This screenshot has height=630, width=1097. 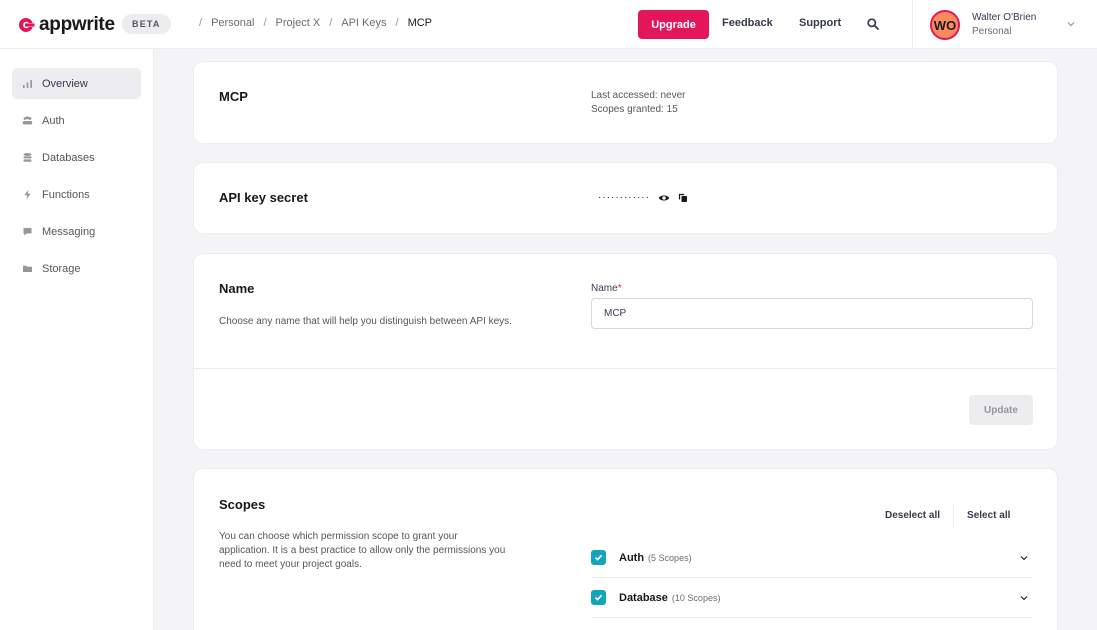 I want to click on scope-group-name: Database, so click(x=643, y=597).